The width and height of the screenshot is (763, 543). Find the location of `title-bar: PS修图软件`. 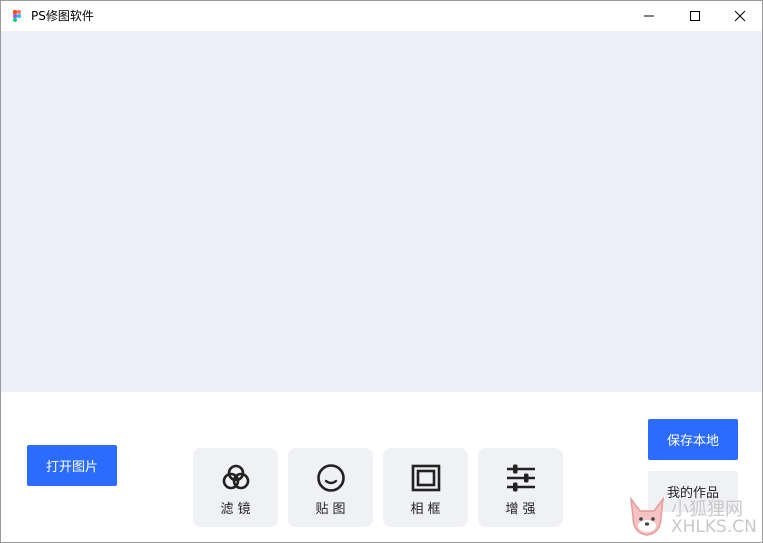

title-bar: PS修图软件 is located at coordinates (381, 16).